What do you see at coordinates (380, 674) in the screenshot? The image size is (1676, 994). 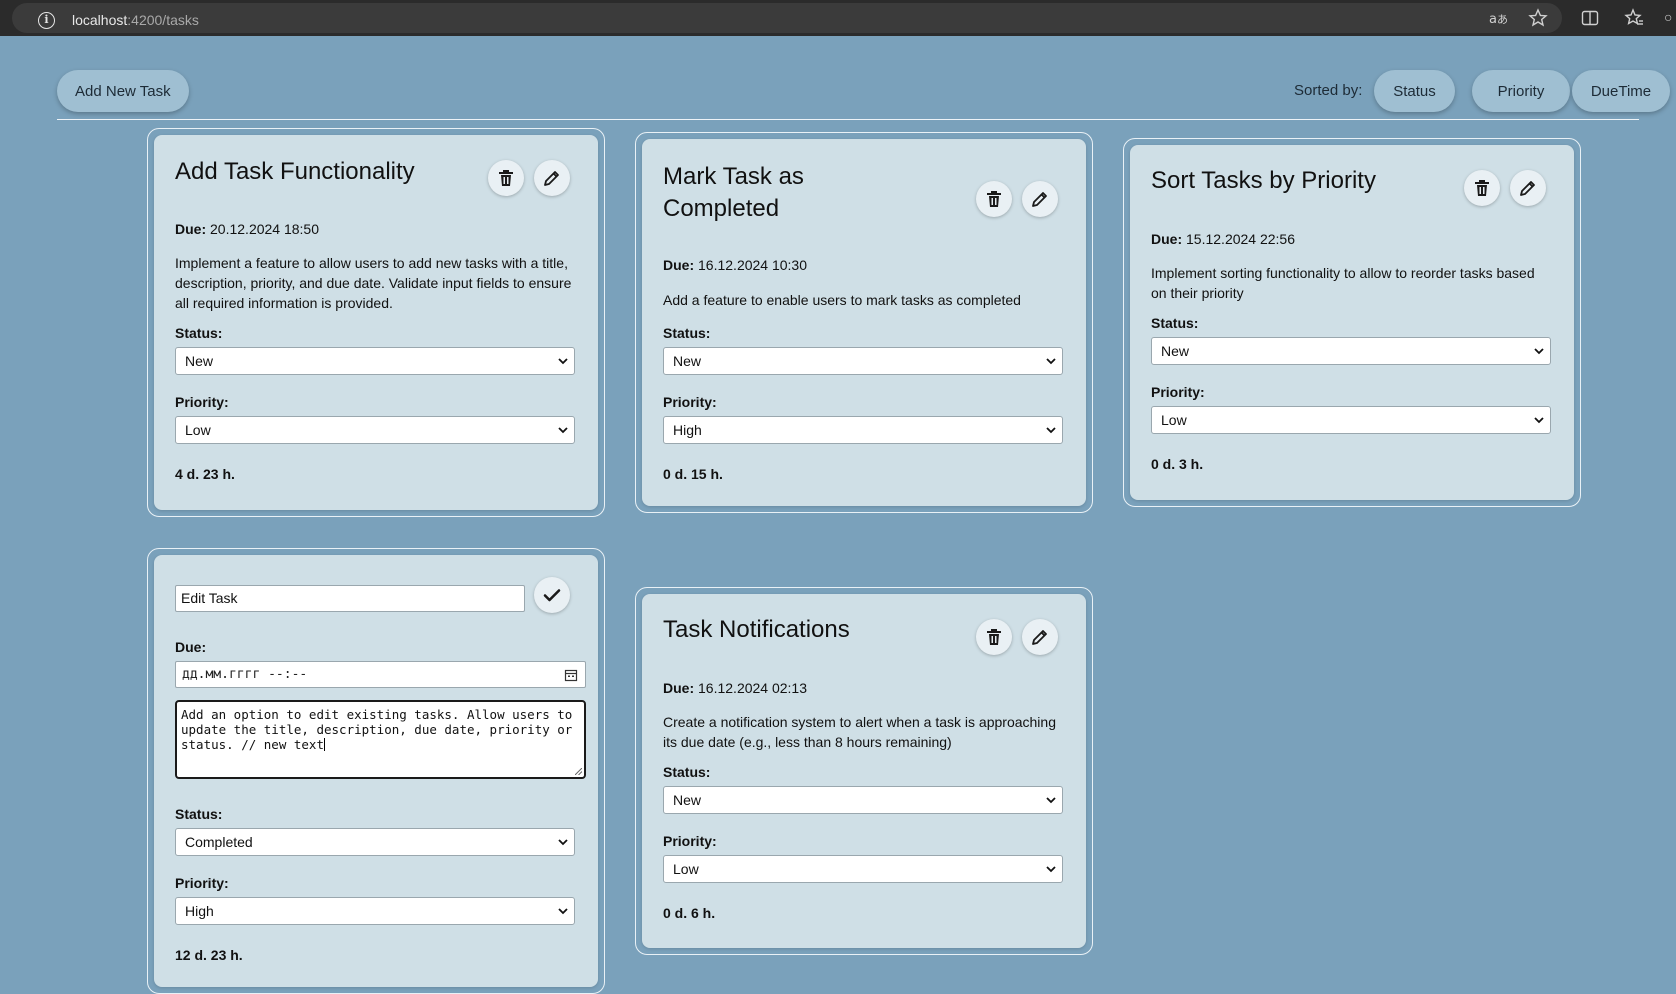 I see `due-date-input: дд.мм.гггг --:--` at bounding box center [380, 674].